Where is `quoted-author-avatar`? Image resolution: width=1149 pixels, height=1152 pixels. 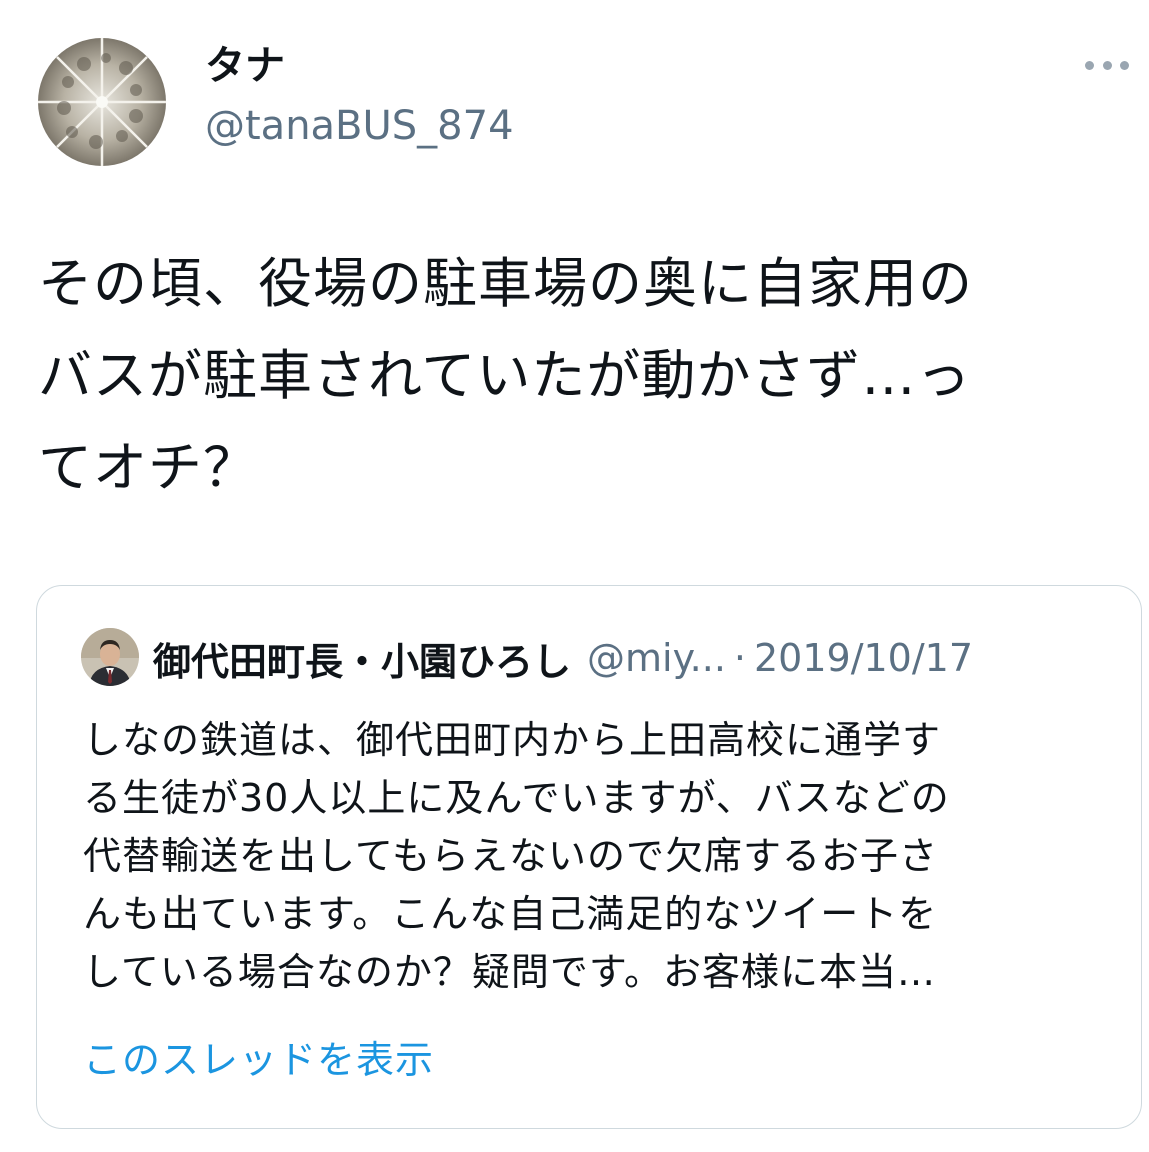 quoted-author-avatar is located at coordinates (110, 657).